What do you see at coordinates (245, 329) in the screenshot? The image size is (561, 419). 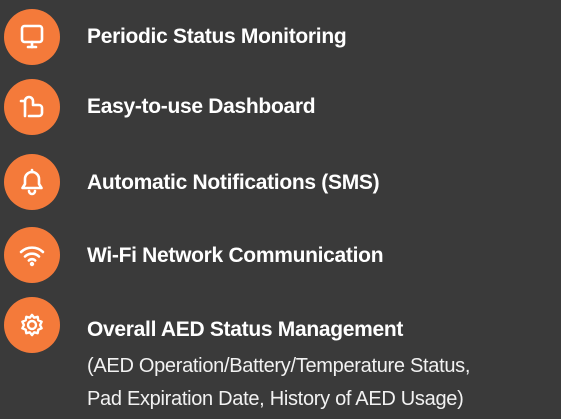 I see `feature-title: Overall AED Status Management` at bounding box center [245, 329].